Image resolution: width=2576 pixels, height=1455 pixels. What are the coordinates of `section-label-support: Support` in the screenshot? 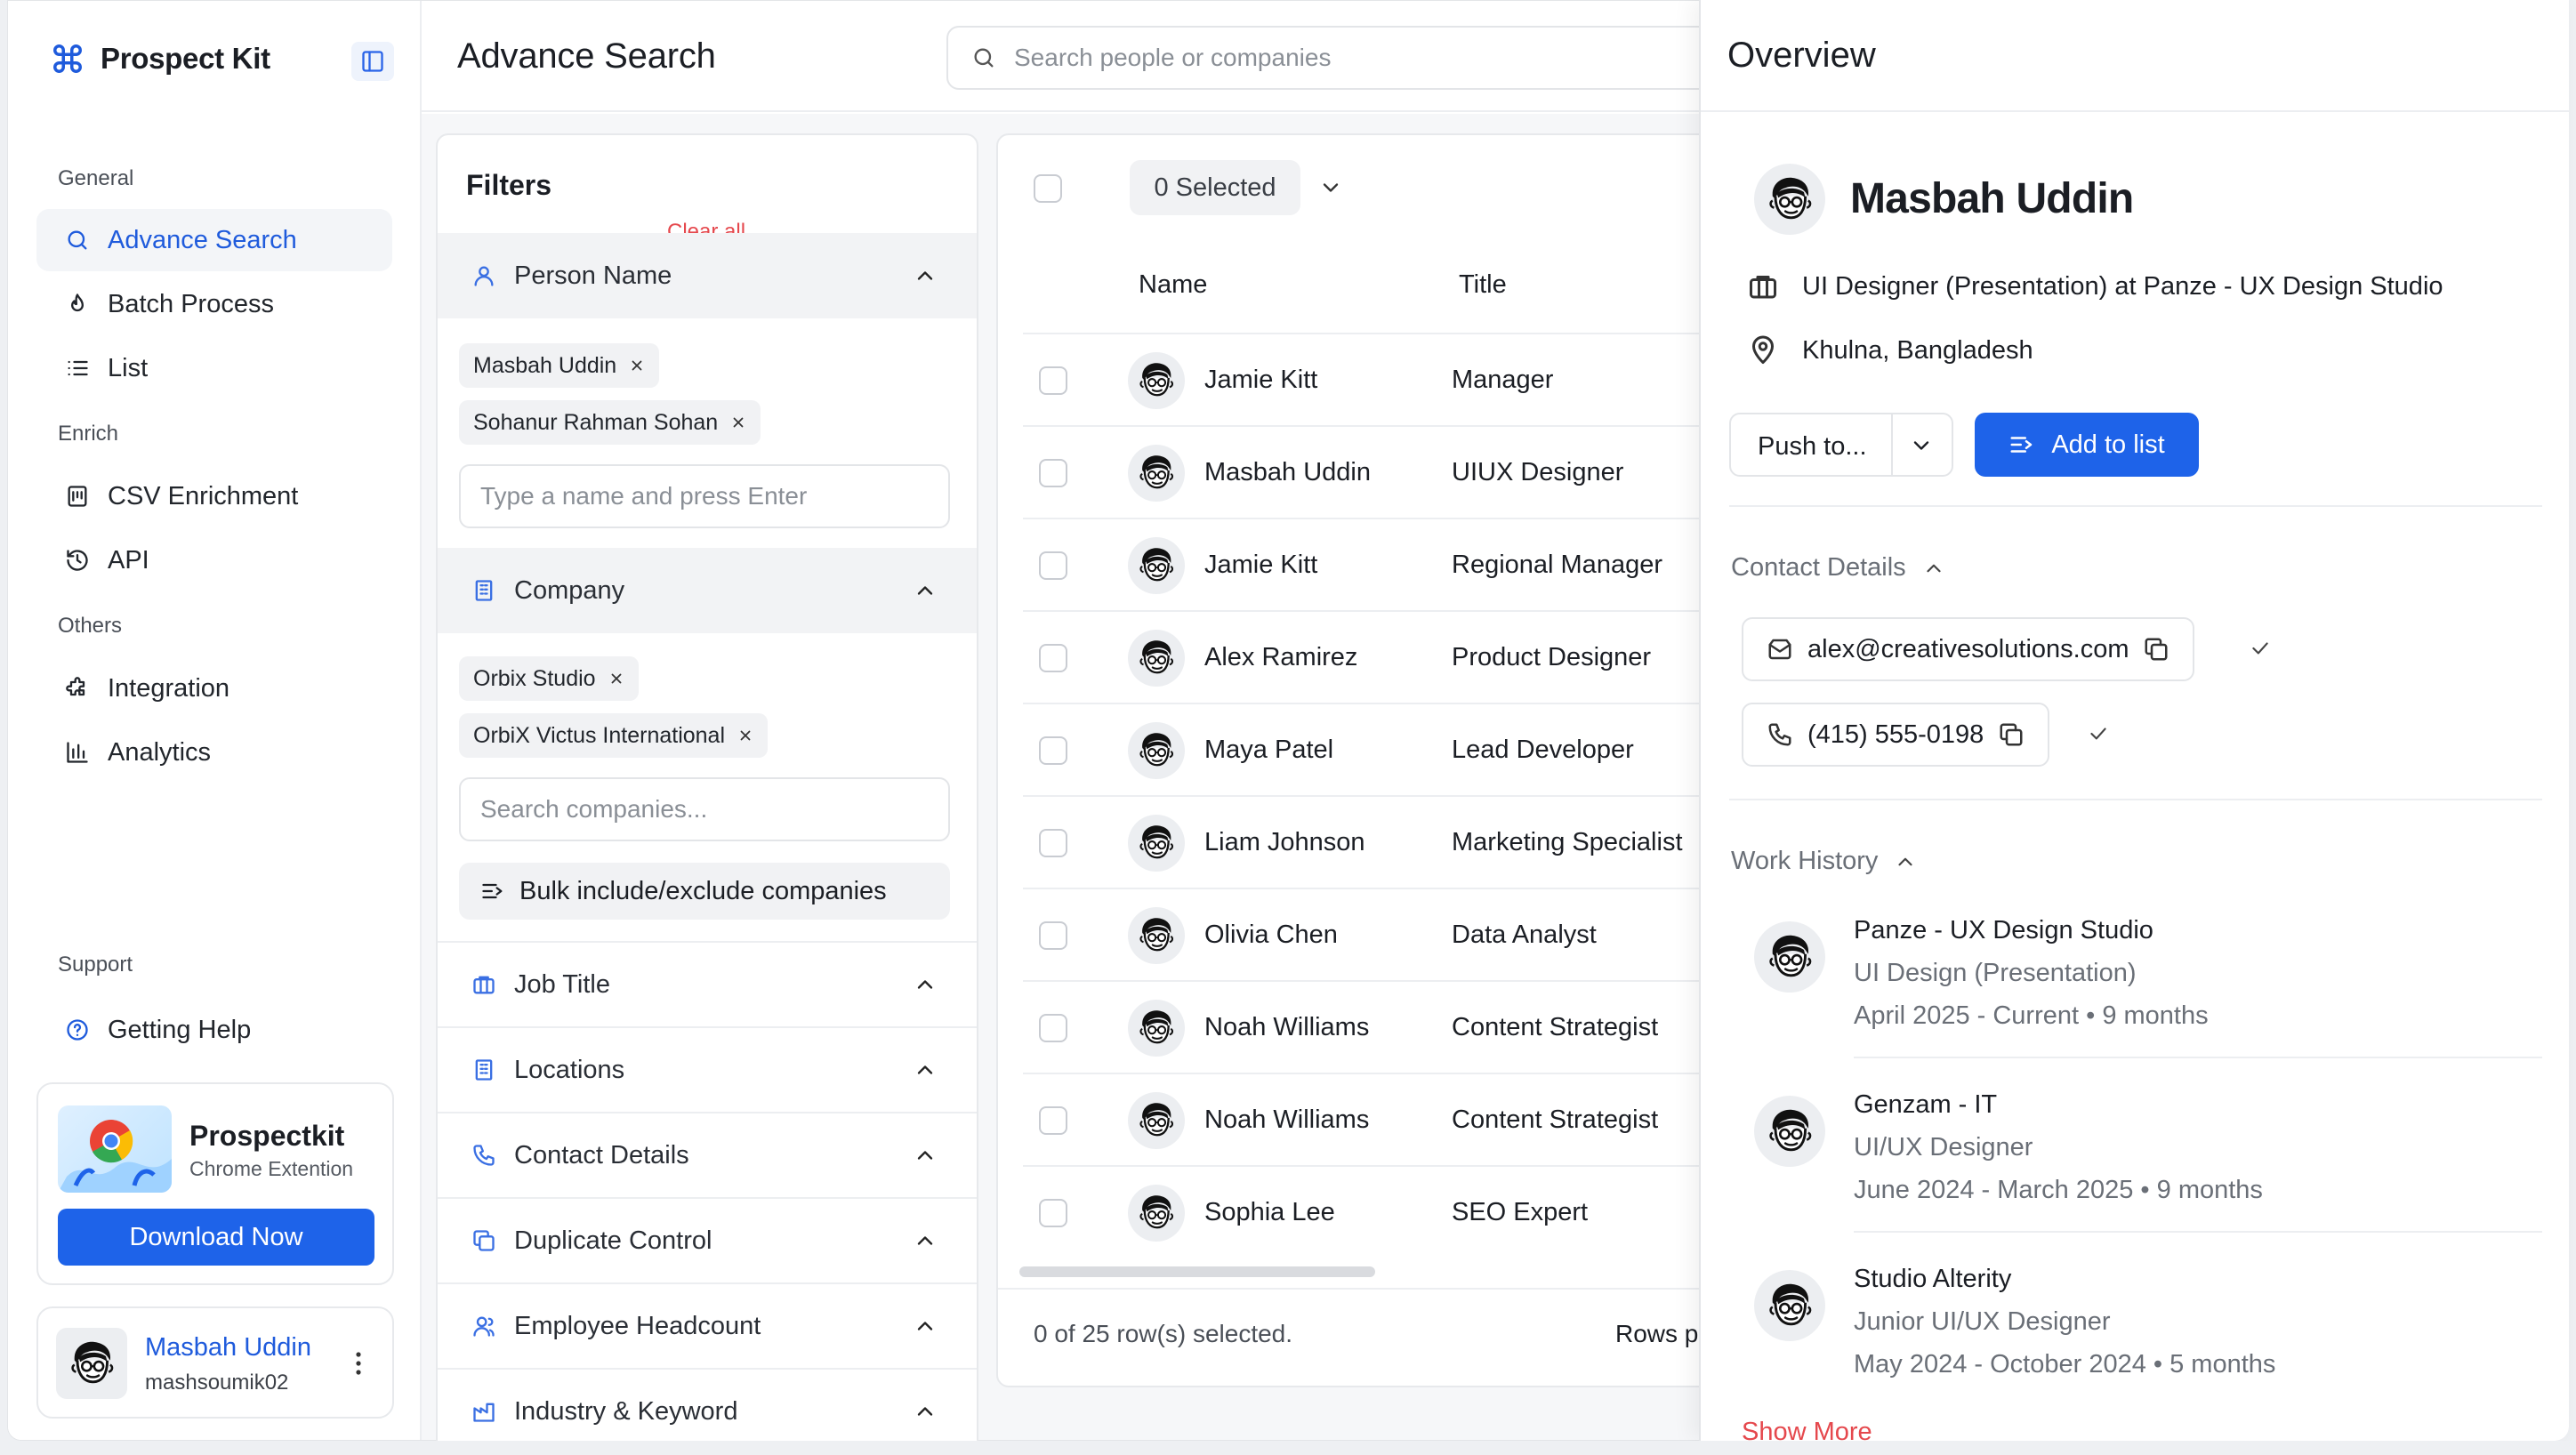 It's located at (95, 965).